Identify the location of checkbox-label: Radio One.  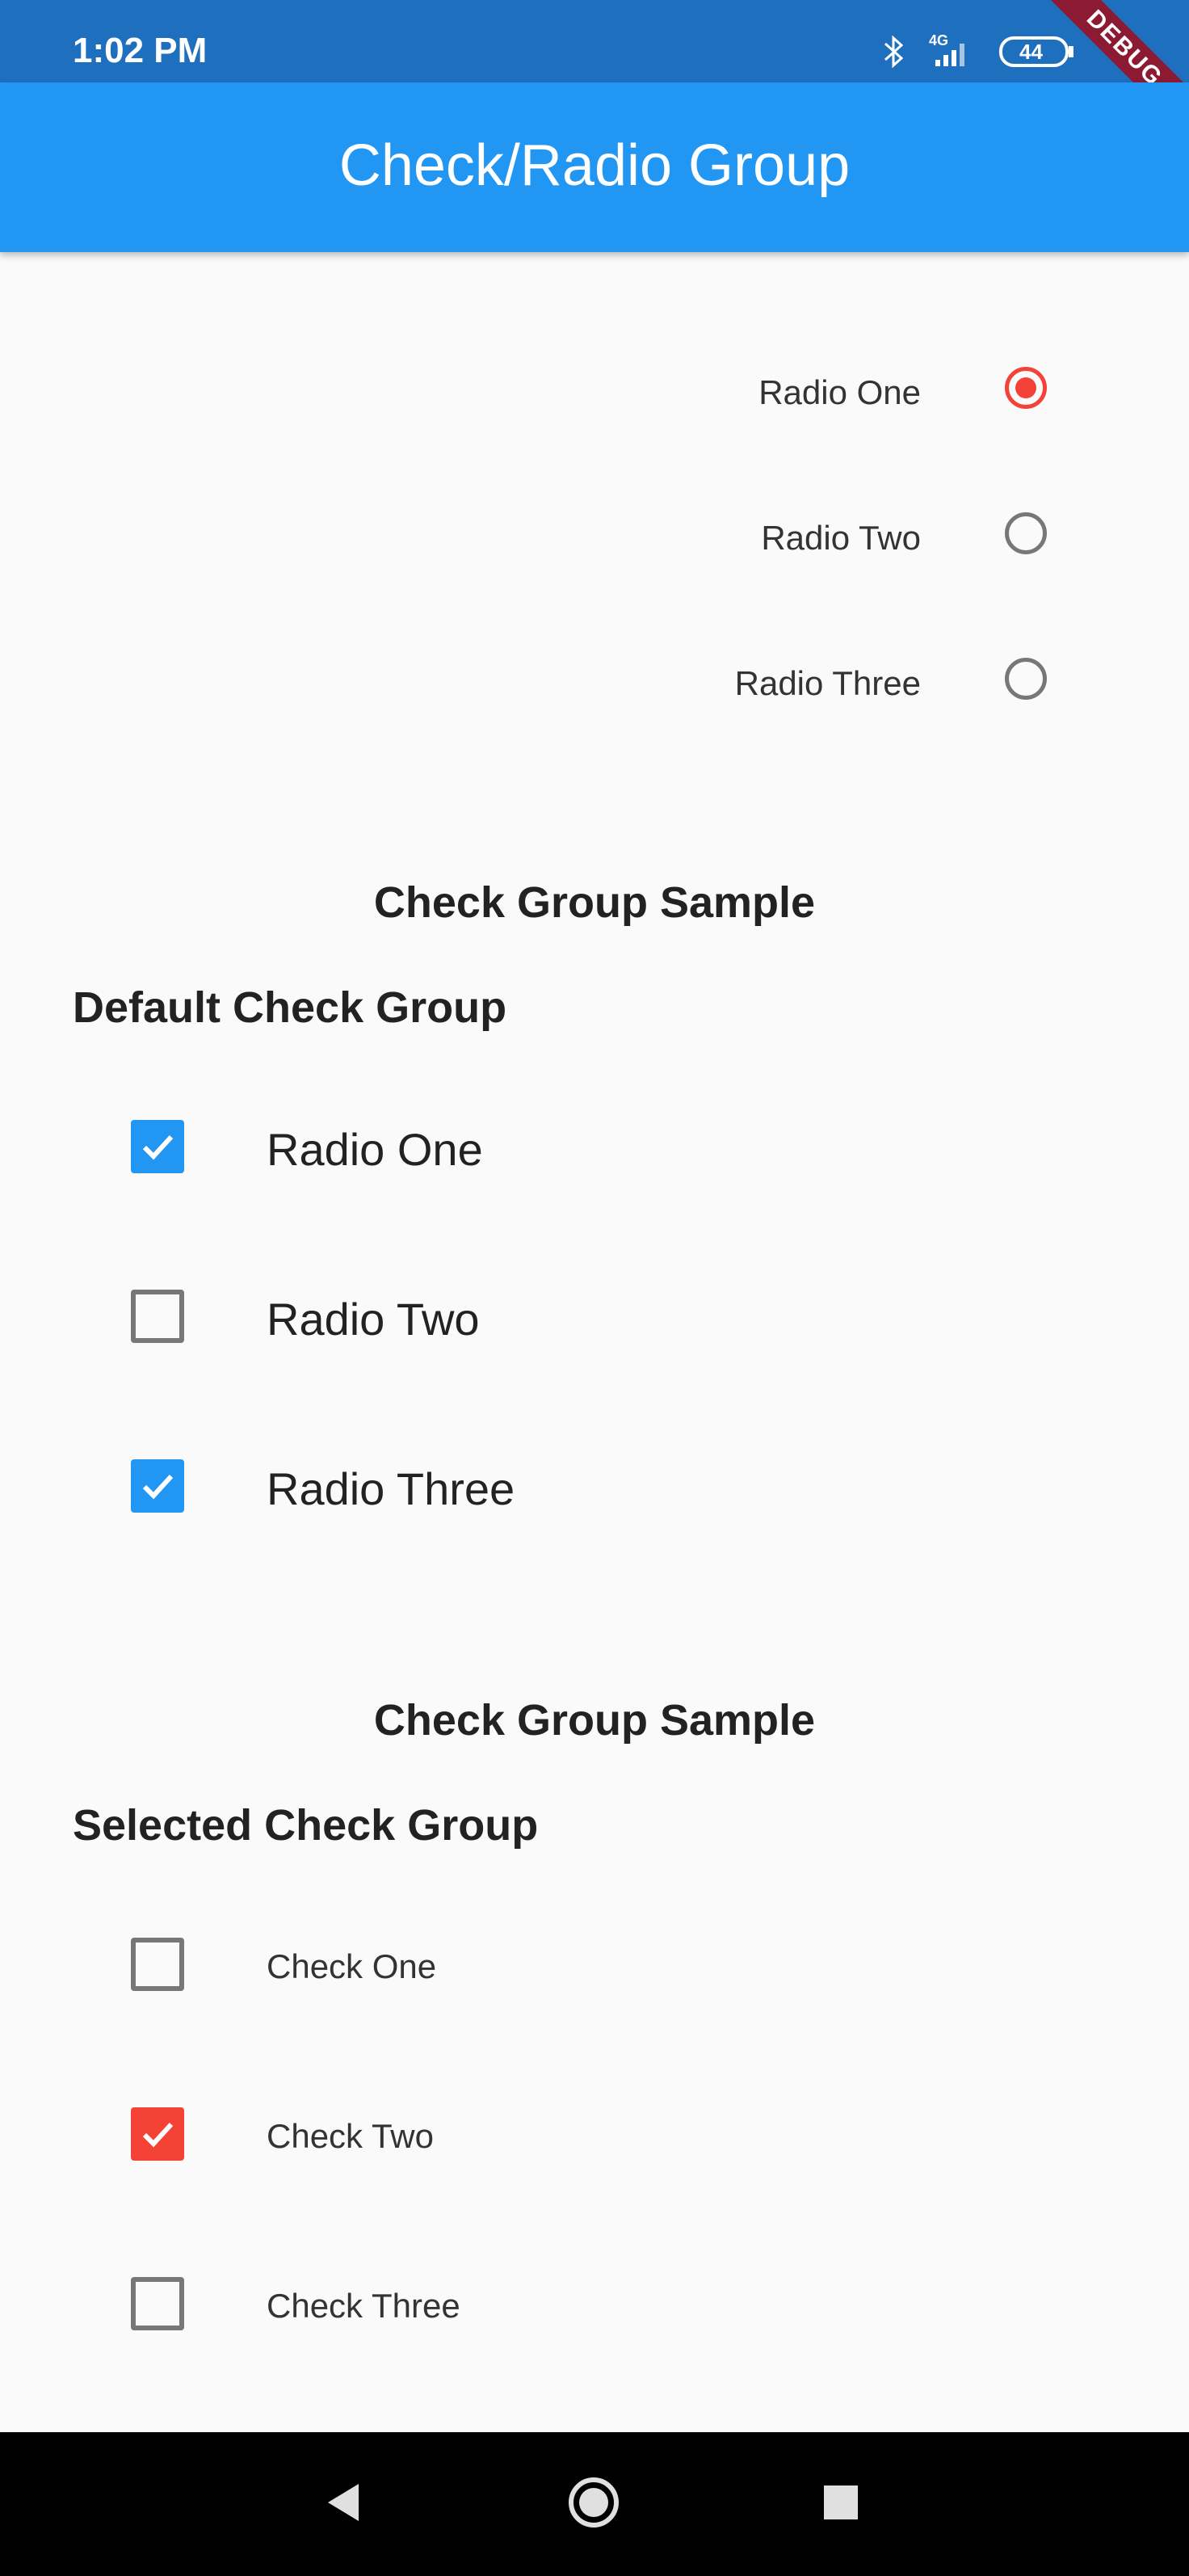
(375, 1149).